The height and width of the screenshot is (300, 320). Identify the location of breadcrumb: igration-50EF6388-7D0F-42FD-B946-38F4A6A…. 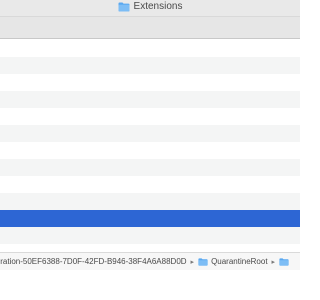
(146, 261).